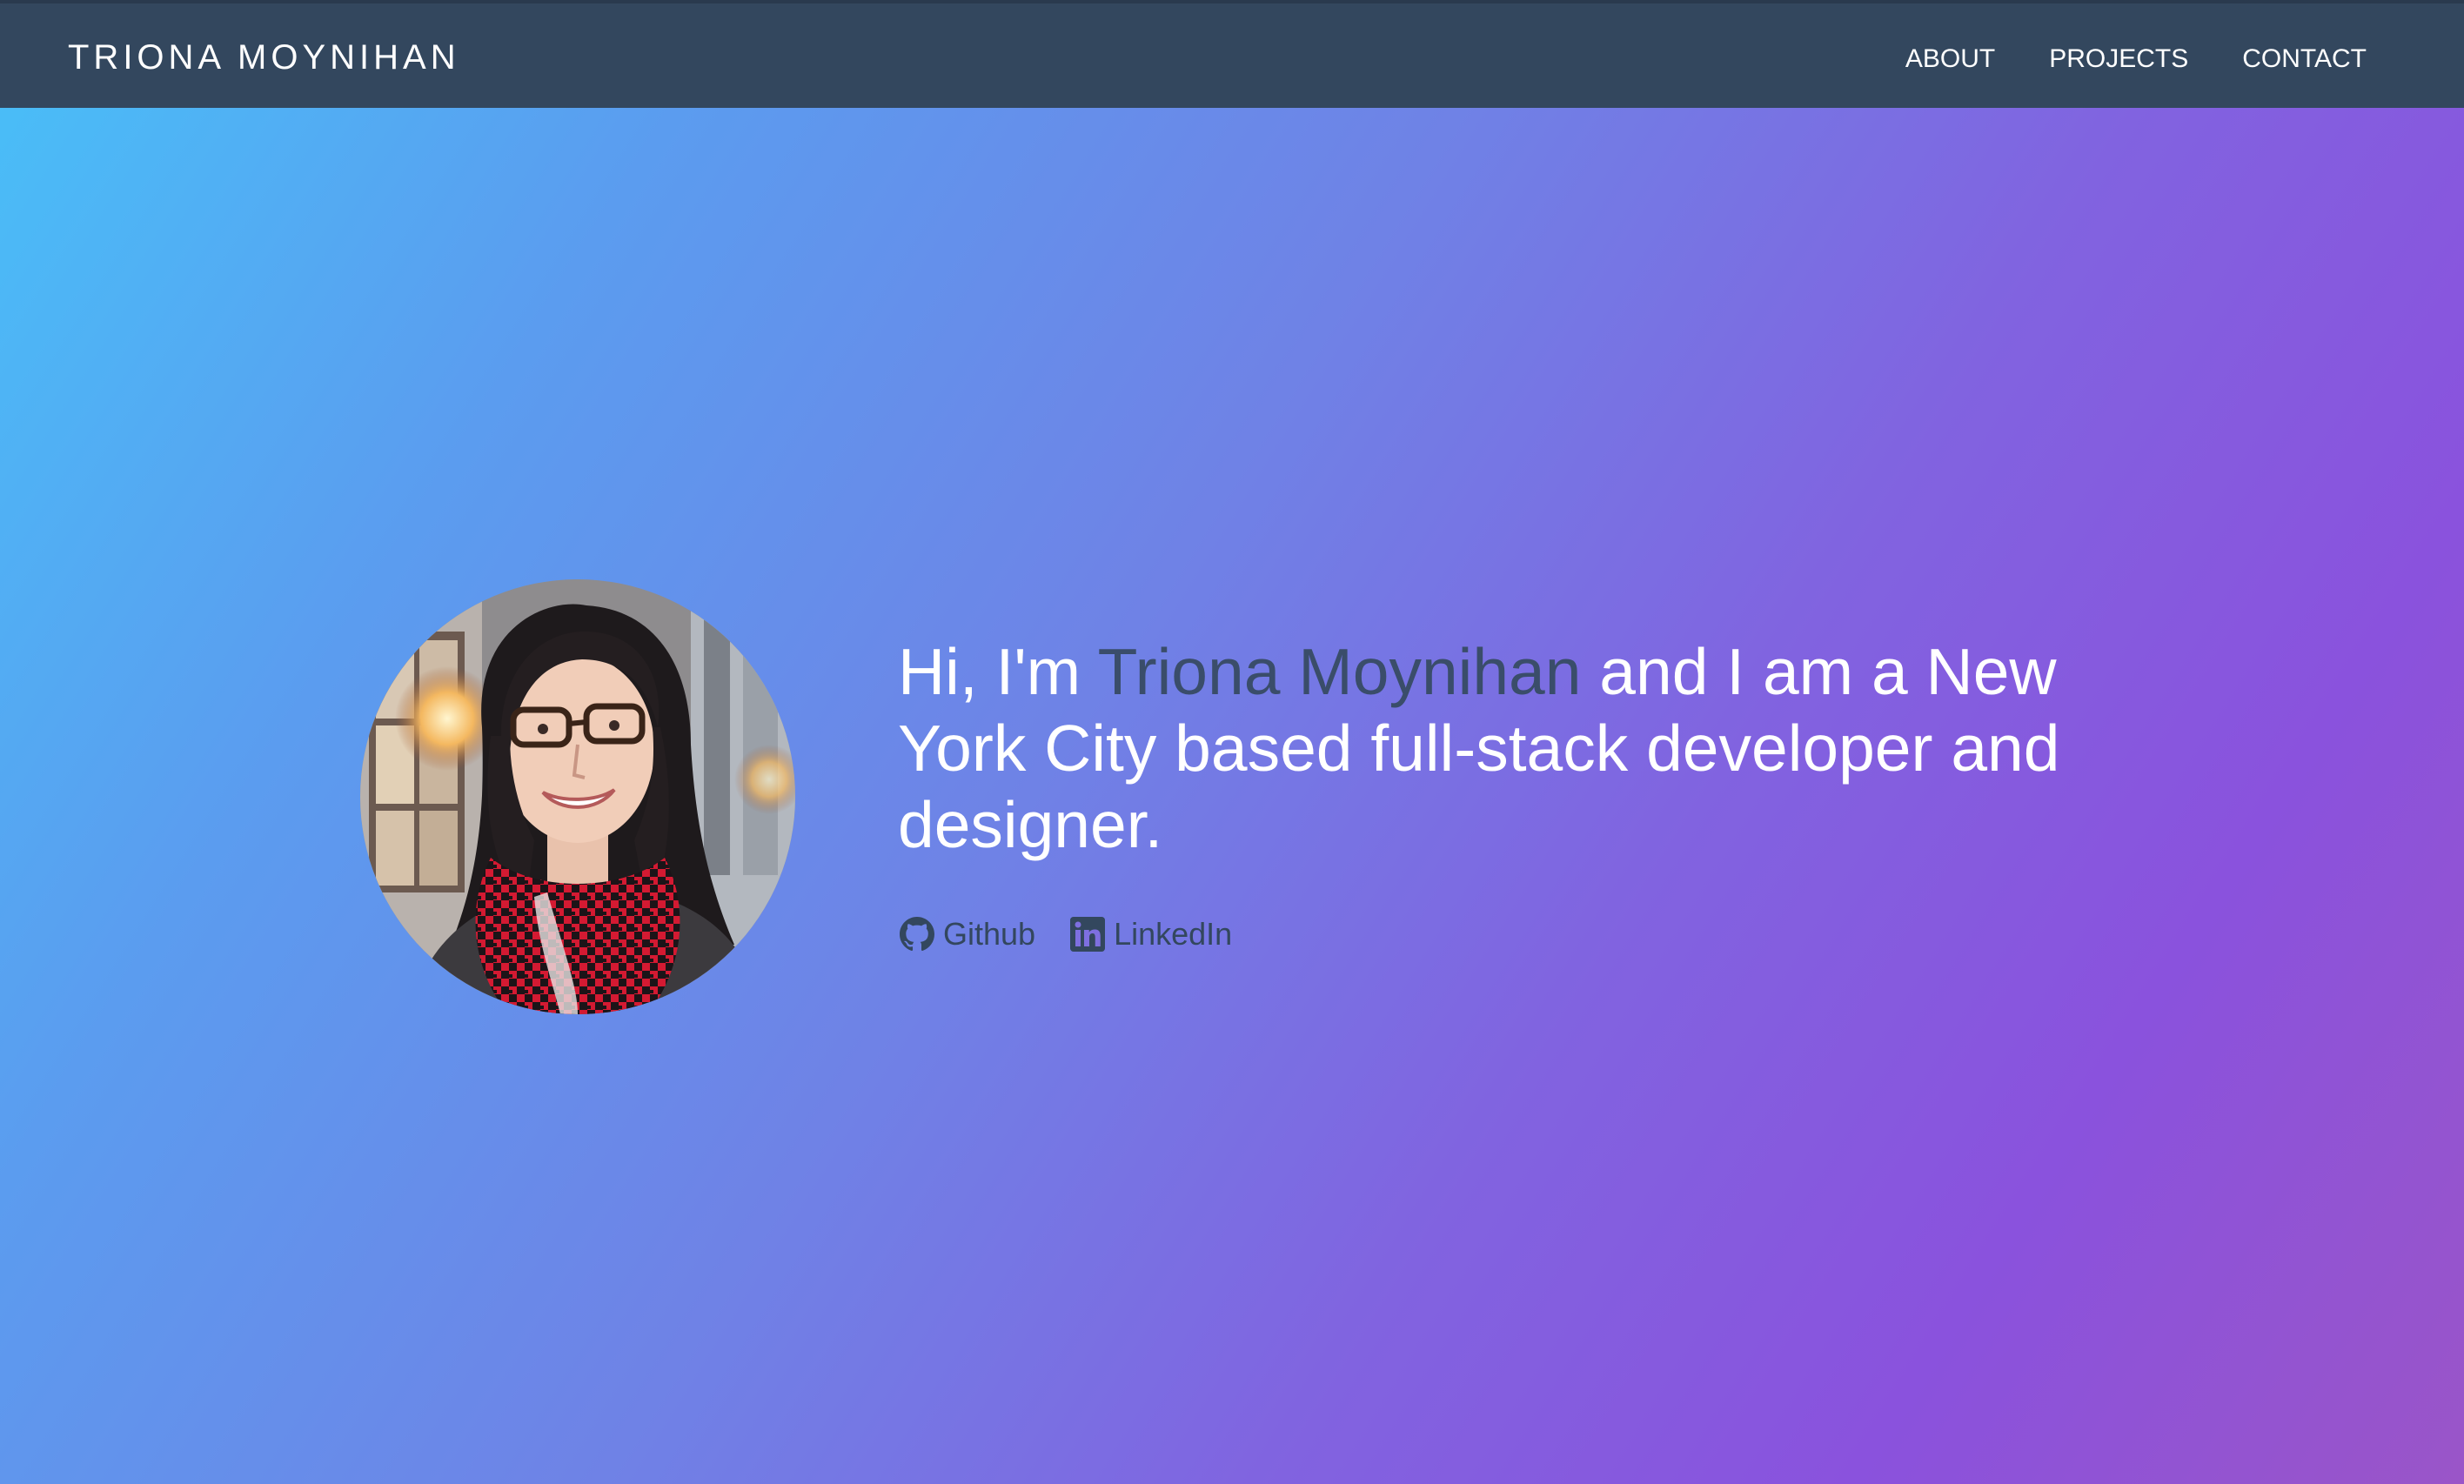 The image size is (2464, 1484). What do you see at coordinates (1173, 934) in the screenshot?
I see `linkedin-link-label: LinkedIn` at bounding box center [1173, 934].